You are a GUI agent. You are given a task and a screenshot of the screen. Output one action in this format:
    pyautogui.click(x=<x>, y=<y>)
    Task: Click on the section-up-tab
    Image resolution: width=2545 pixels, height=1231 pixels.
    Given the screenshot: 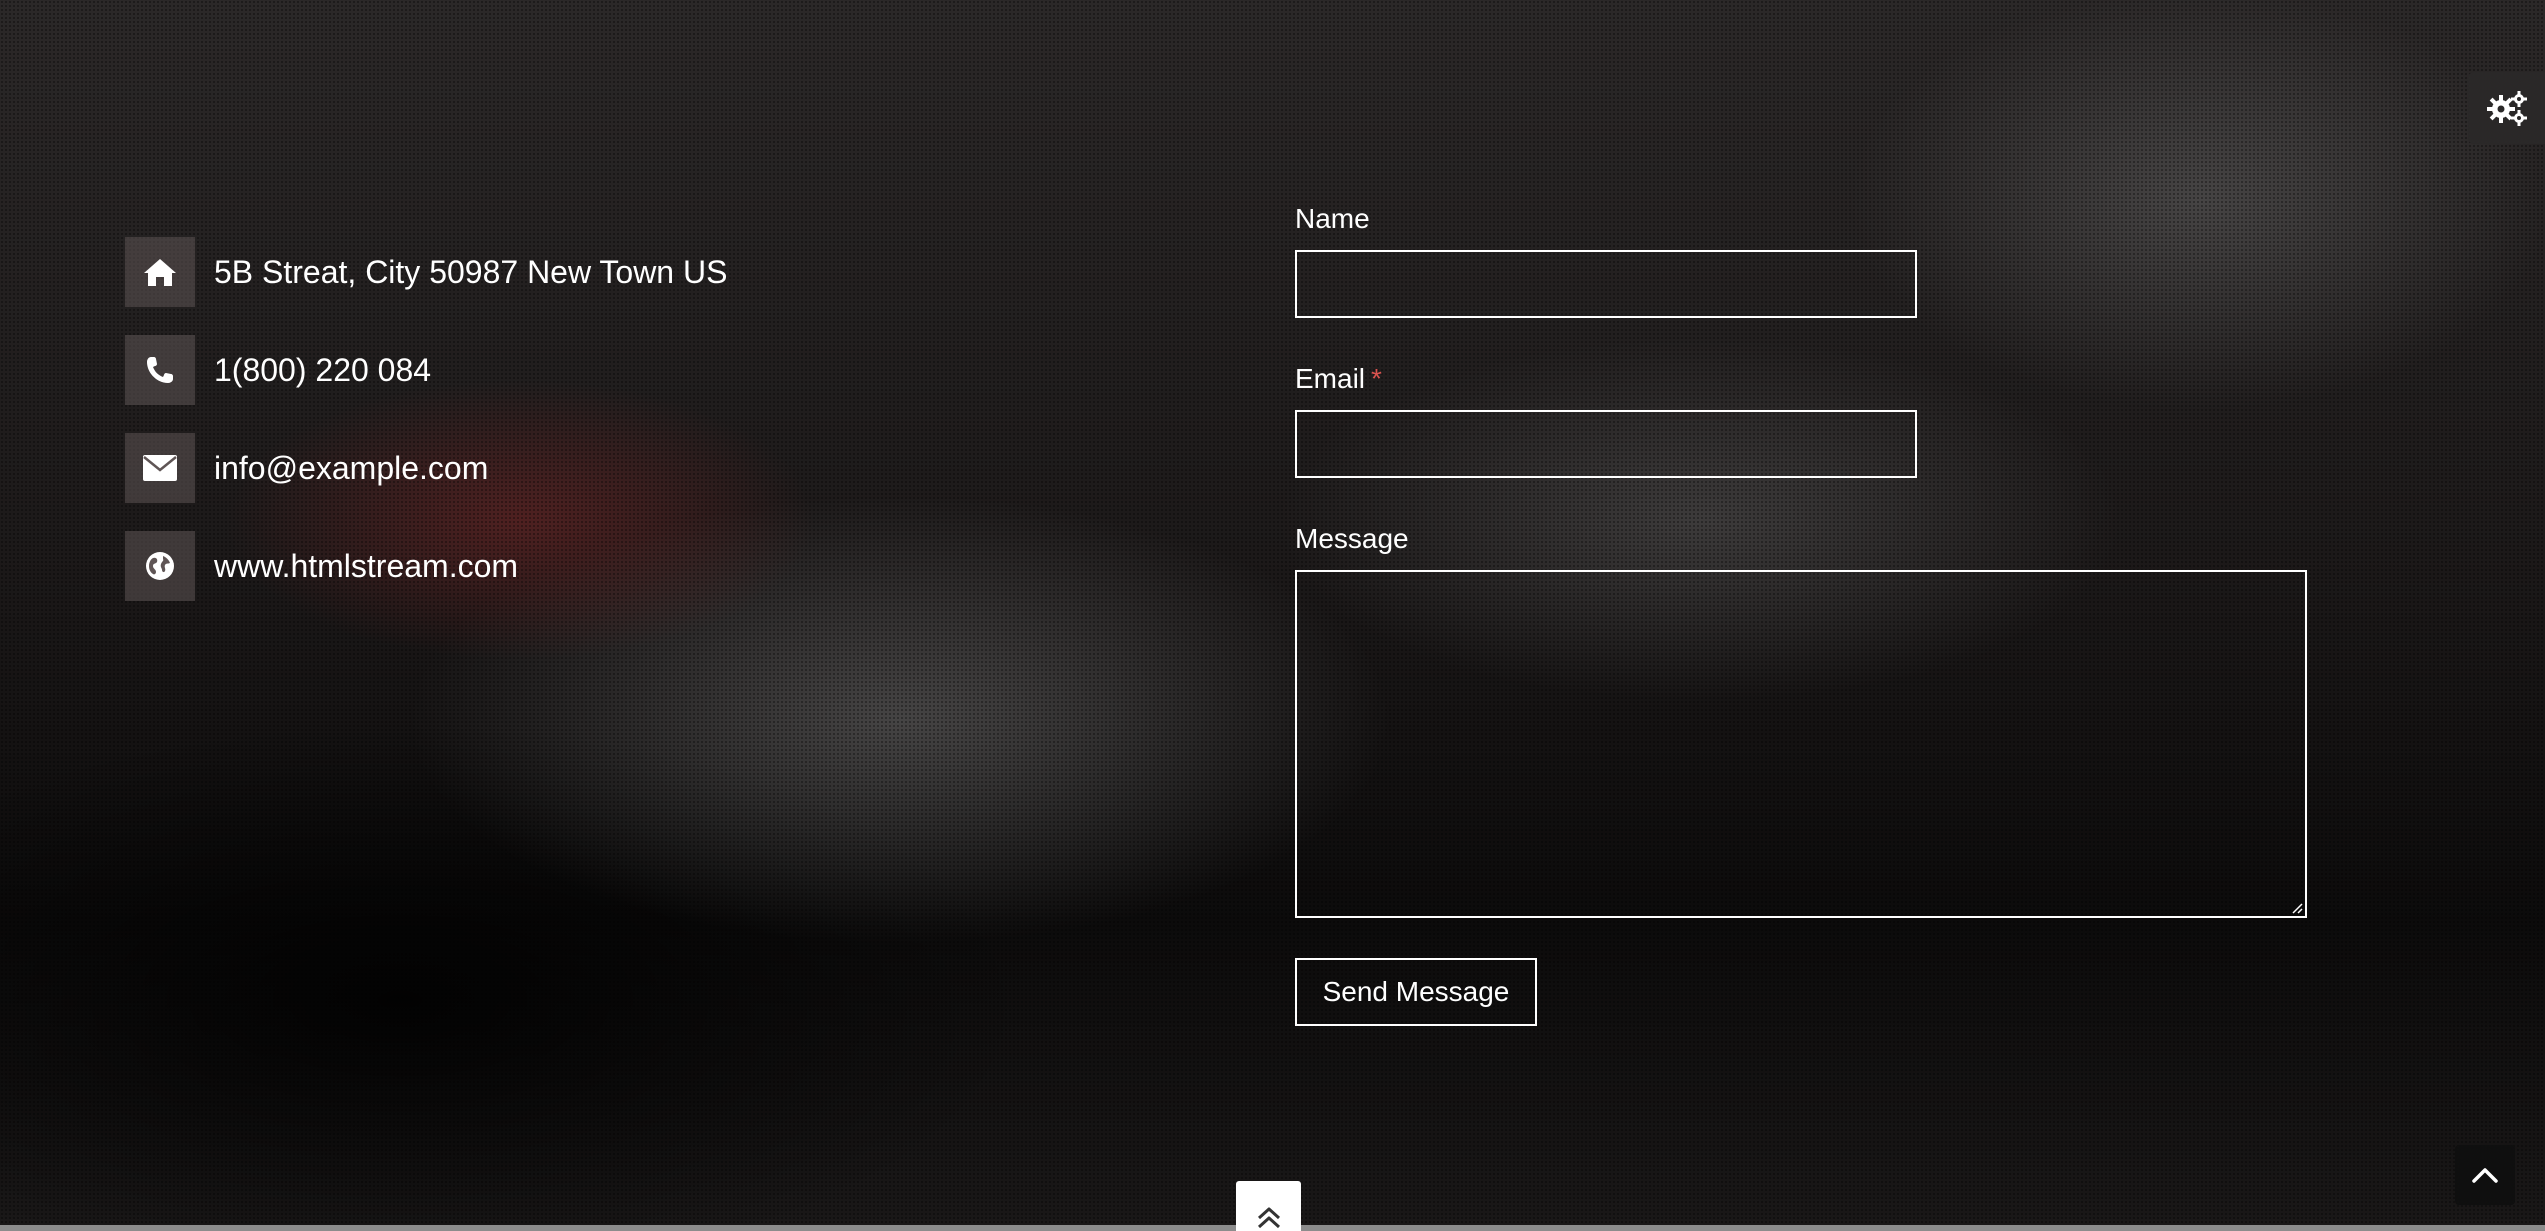 What is the action you would take?
    pyautogui.click(x=1268, y=1206)
    